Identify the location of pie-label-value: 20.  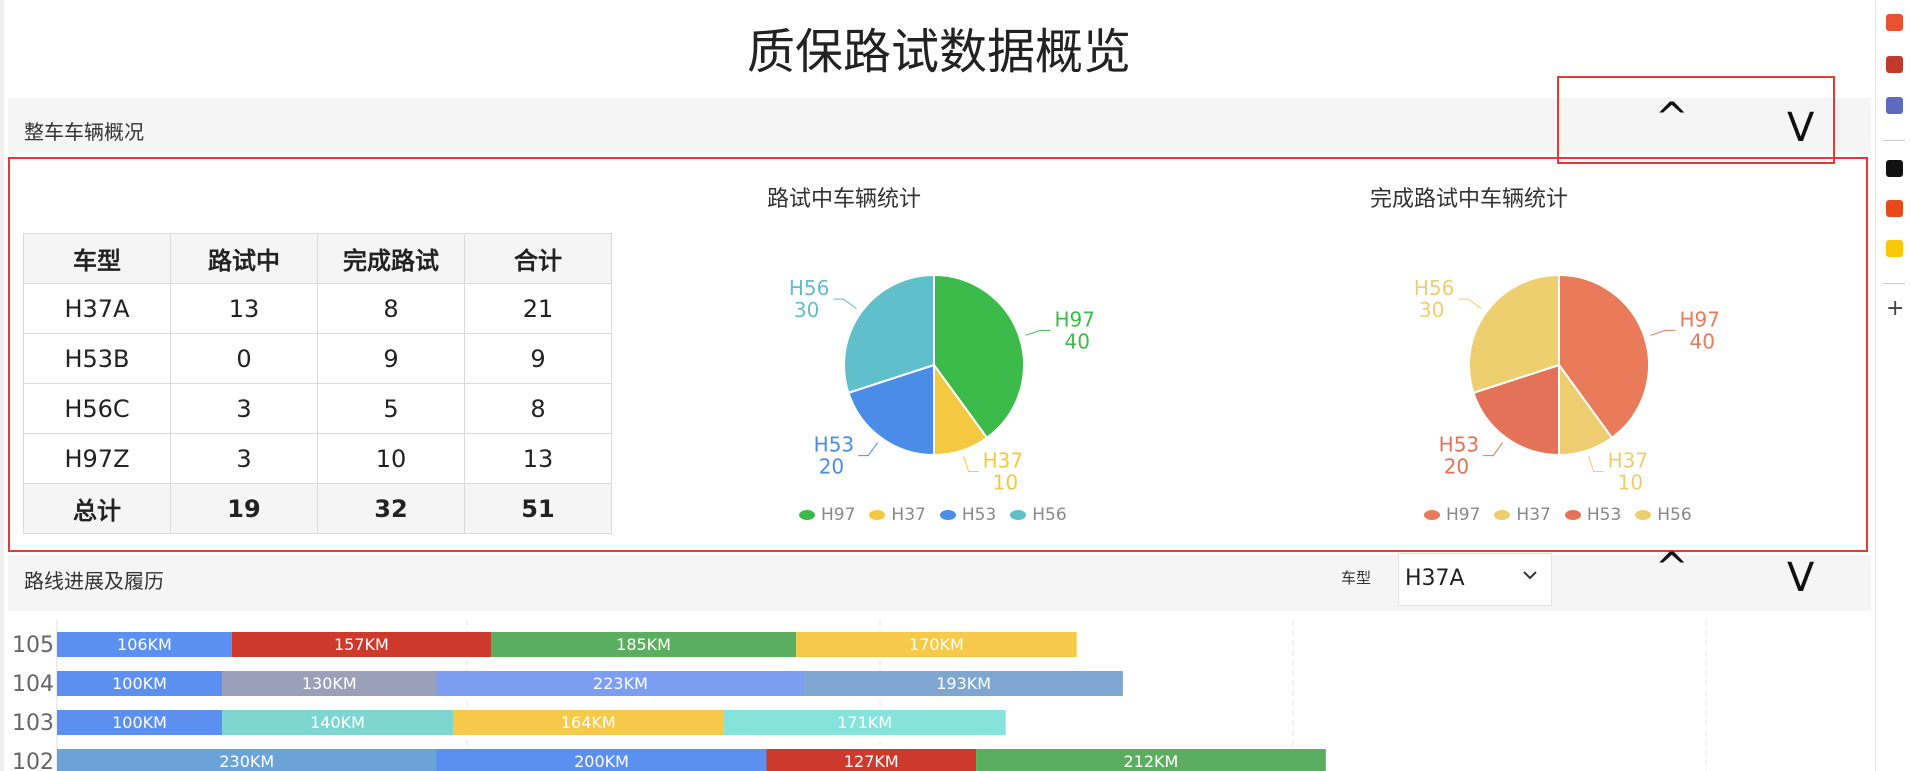
(831, 467).